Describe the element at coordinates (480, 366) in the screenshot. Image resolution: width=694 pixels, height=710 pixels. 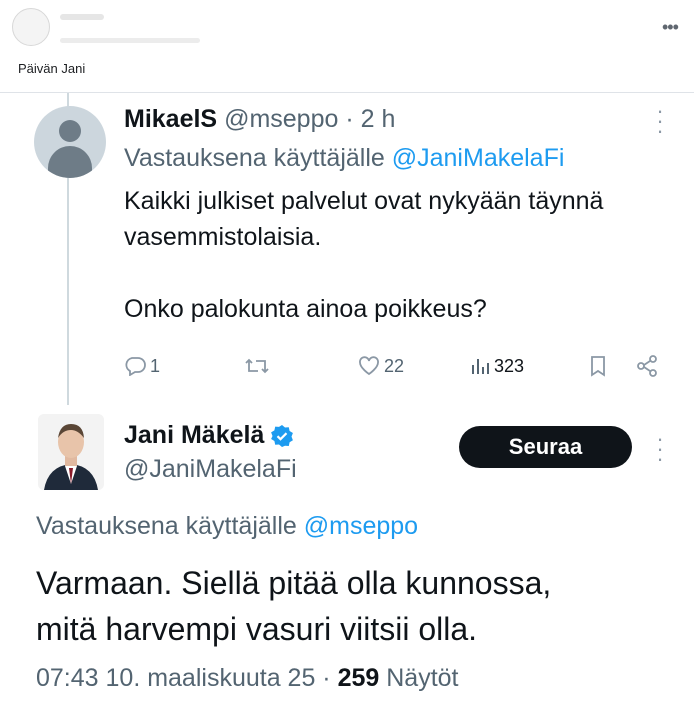
I see `bar-chart-icon` at that location.